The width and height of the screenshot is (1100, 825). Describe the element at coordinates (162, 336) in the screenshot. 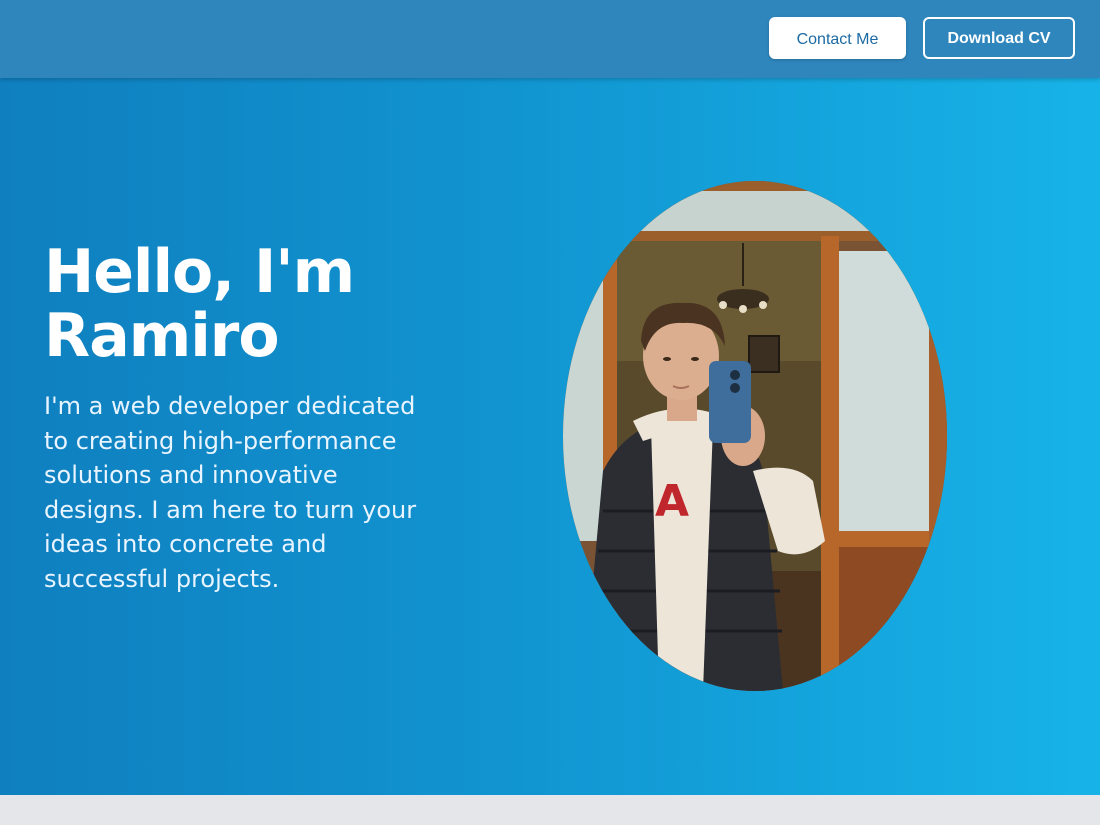

I see `hero-title-line2: Ramiro` at that location.